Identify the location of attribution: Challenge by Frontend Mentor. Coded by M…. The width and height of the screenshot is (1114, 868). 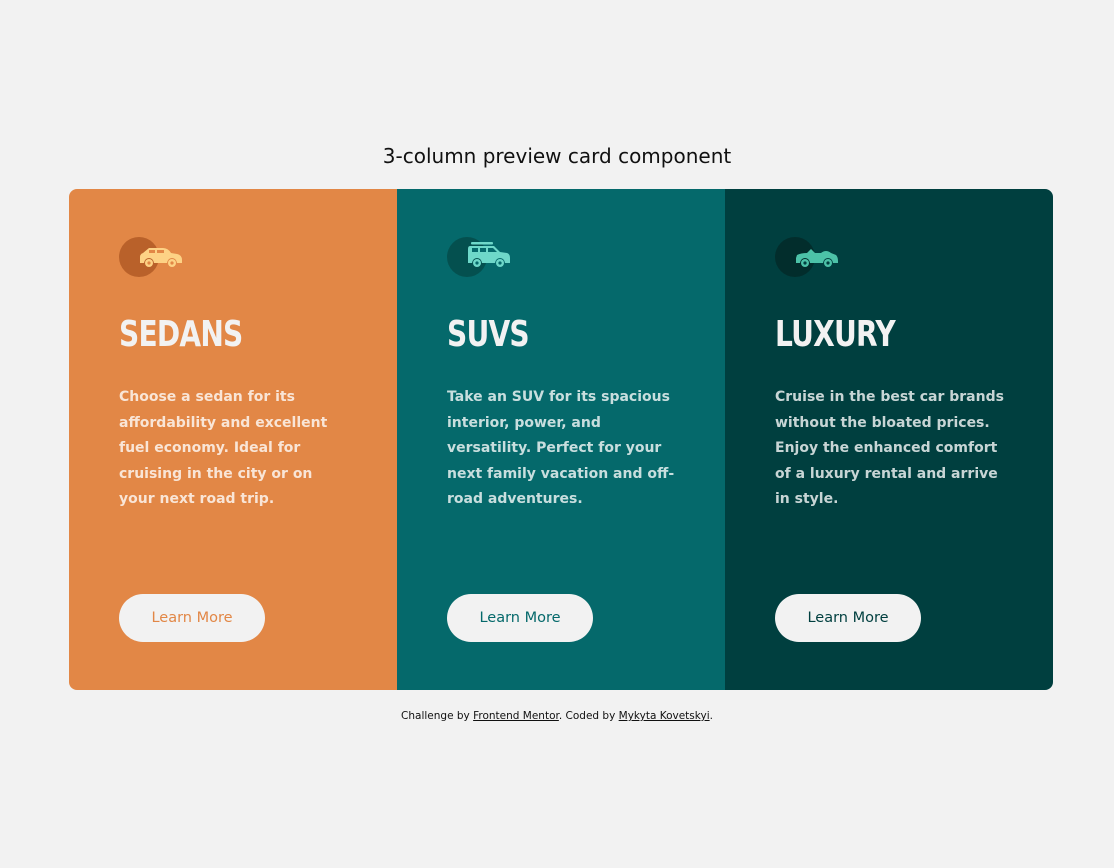
(557, 716).